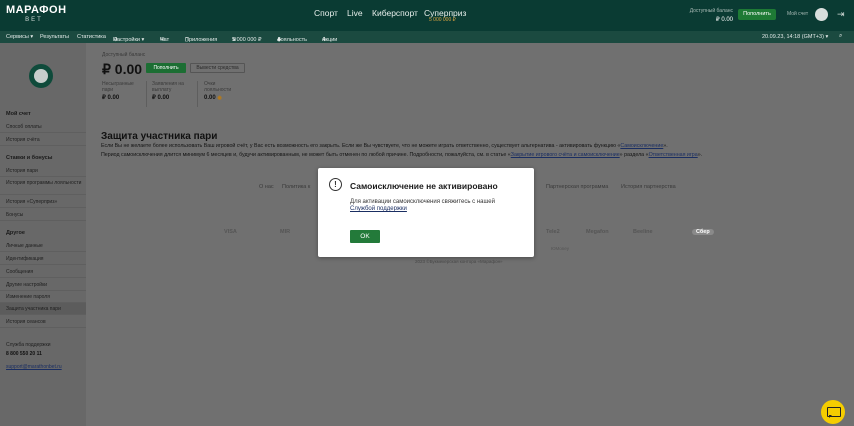  Describe the element at coordinates (459, 261) in the screenshot. I see `copyright: 2023 ©Букмекерская контора «Марафон»` at that location.